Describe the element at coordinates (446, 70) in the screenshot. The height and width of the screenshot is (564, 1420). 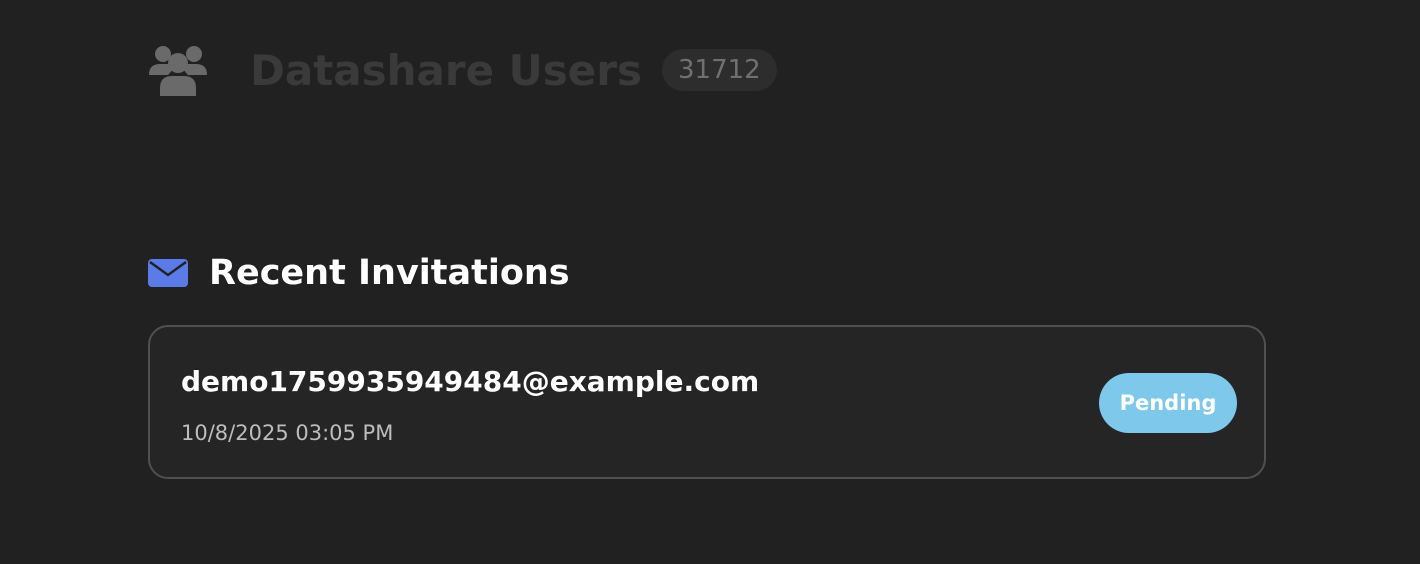
I see `users-title: Datashare Users` at that location.